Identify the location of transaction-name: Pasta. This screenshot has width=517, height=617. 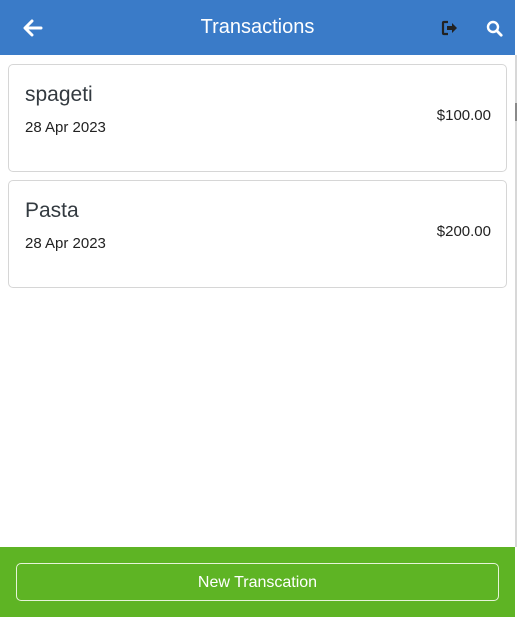
(52, 210).